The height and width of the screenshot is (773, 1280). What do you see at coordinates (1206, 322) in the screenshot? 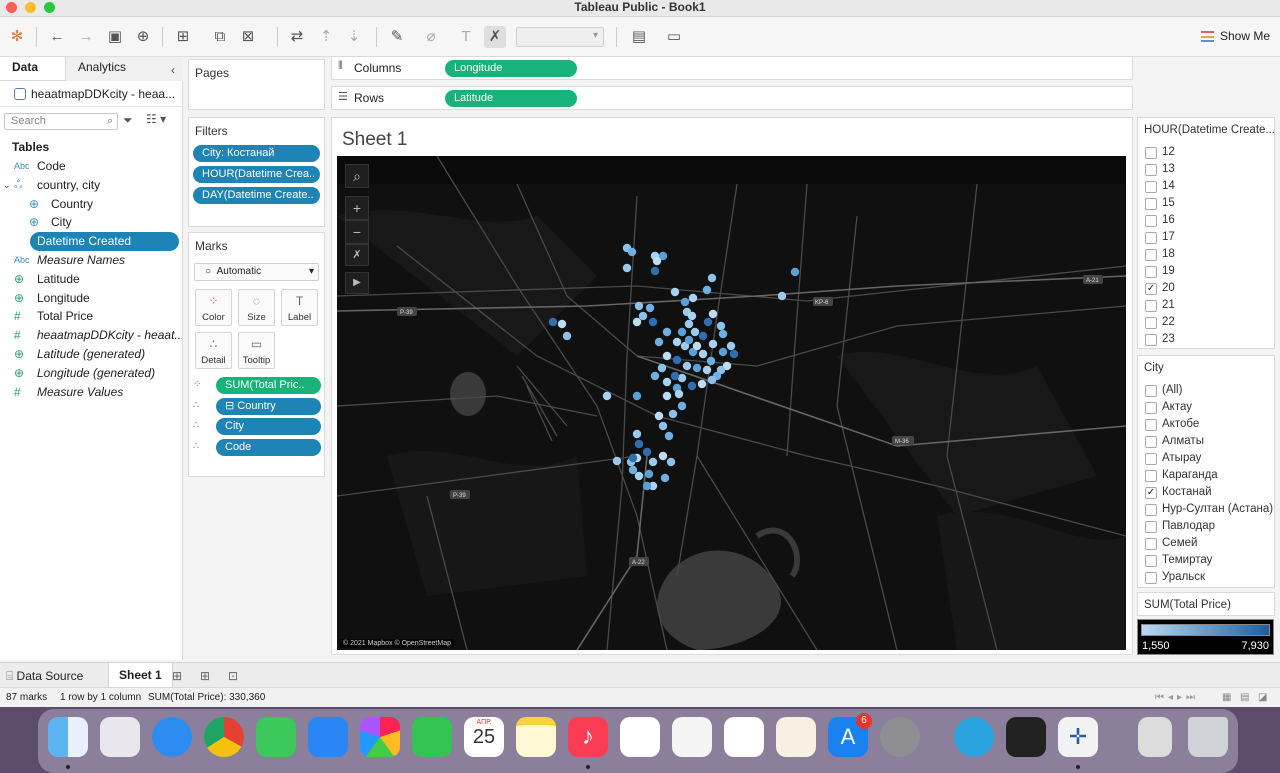
I see `hour-option: 22` at bounding box center [1206, 322].